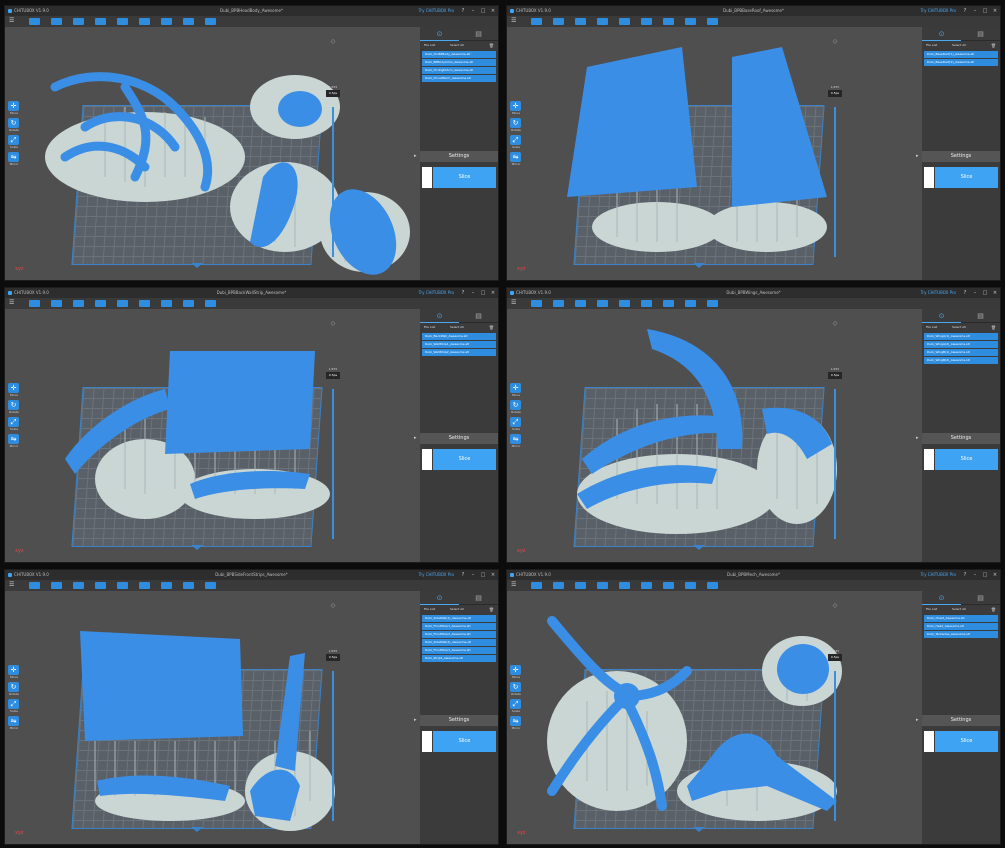 The height and width of the screenshot is (848, 1005). What do you see at coordinates (439, 316) in the screenshot?
I see `tab-models-icon: ⊙` at bounding box center [439, 316].